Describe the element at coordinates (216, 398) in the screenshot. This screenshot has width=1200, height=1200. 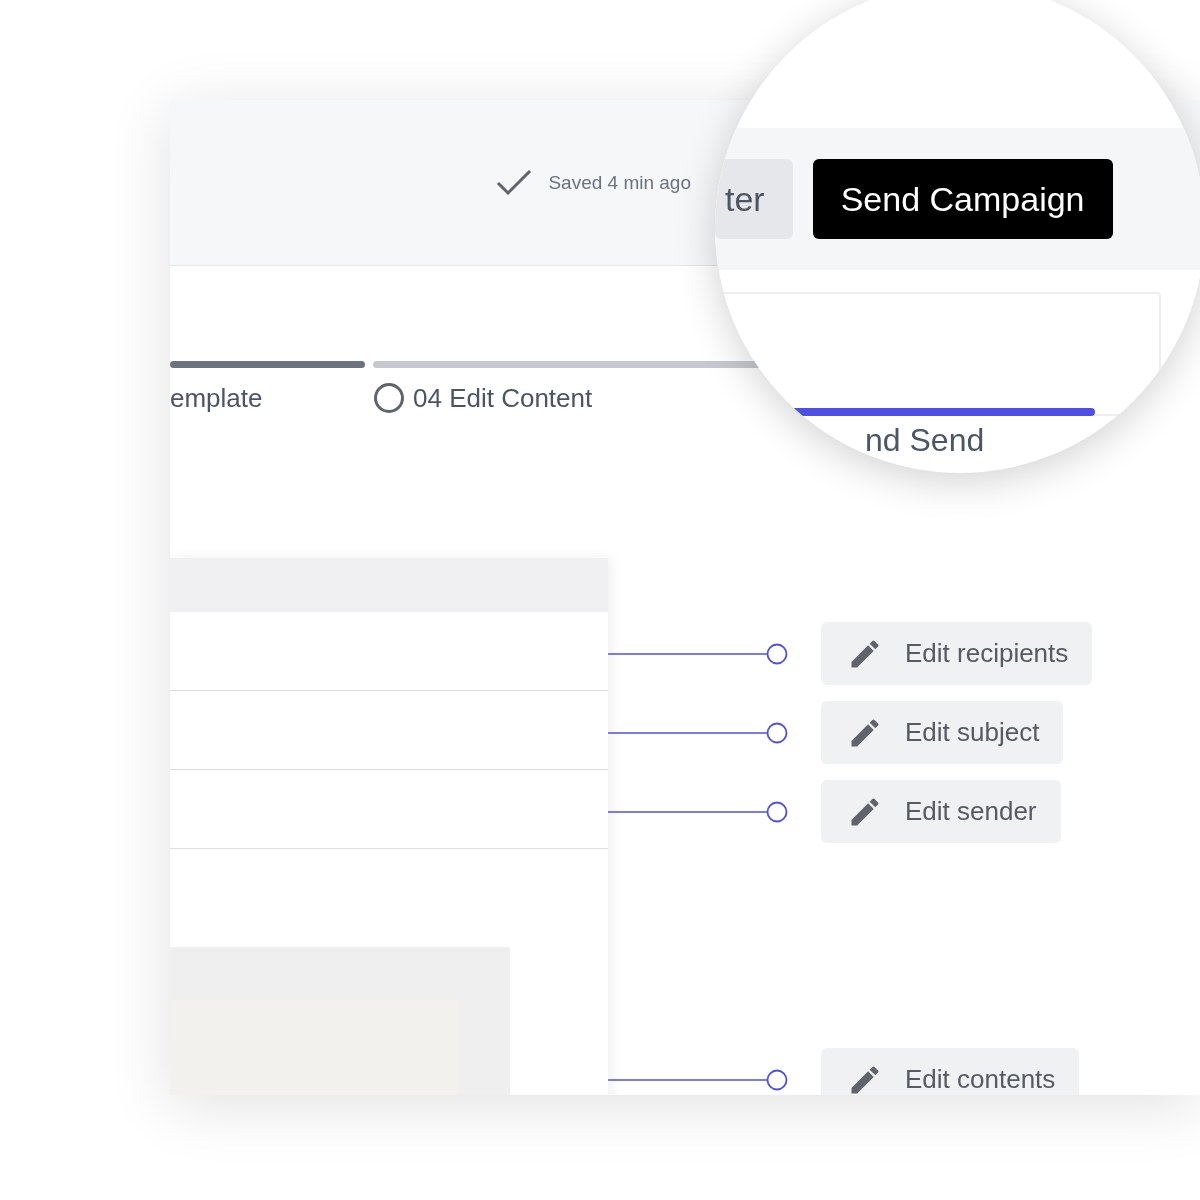
I see `step-label: emplate` at that location.